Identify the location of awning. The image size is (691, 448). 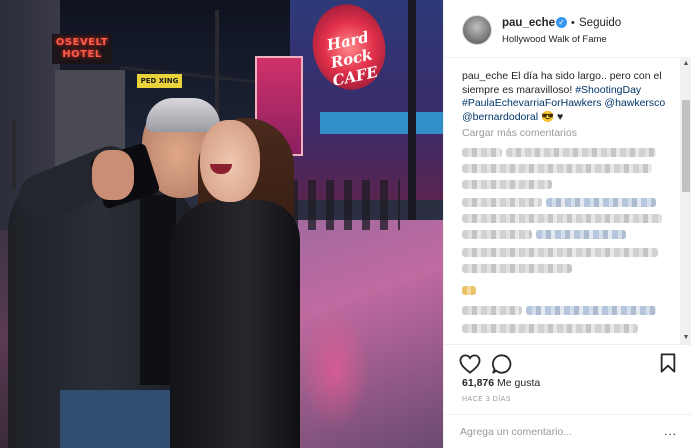
(381, 123).